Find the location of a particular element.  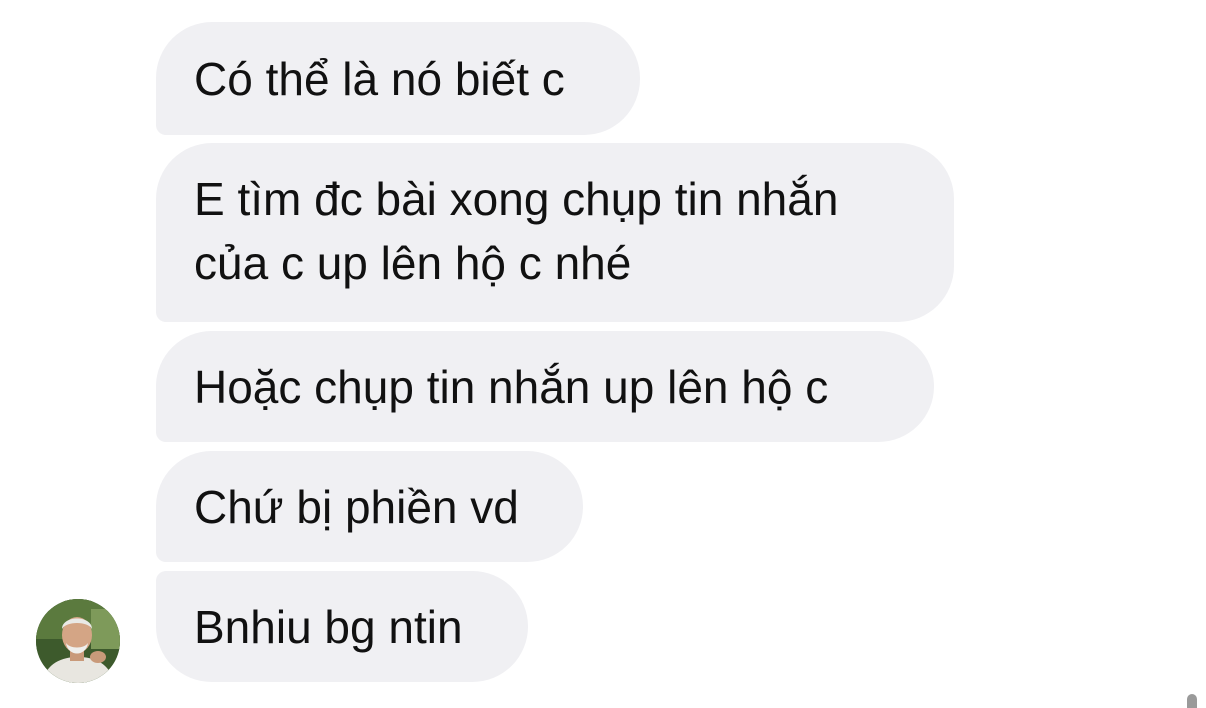

sender-avatar is located at coordinates (78, 641).